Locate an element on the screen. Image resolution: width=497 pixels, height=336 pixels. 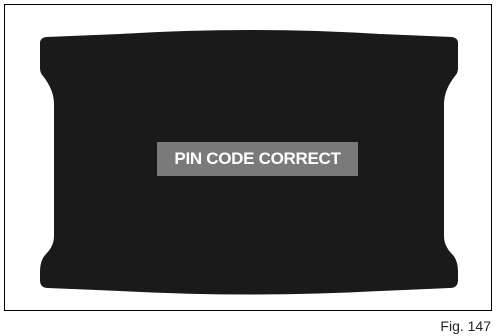
pin-status-message-box: PIN CODE CORRECT is located at coordinates (257, 159).